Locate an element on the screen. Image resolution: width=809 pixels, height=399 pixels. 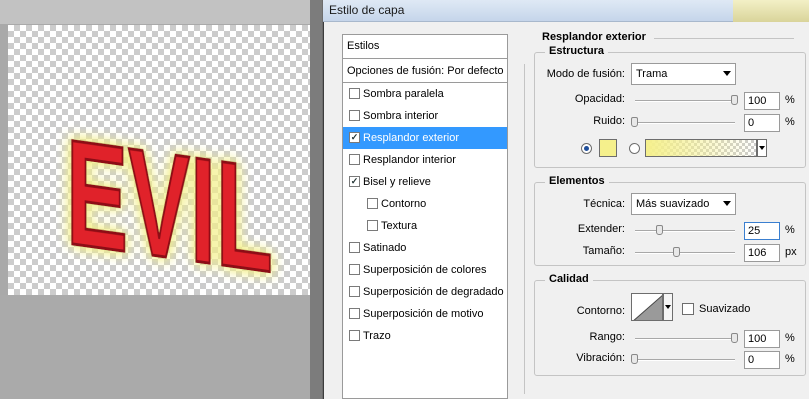
jitter-label: Vibración: is located at coordinates (600, 358).